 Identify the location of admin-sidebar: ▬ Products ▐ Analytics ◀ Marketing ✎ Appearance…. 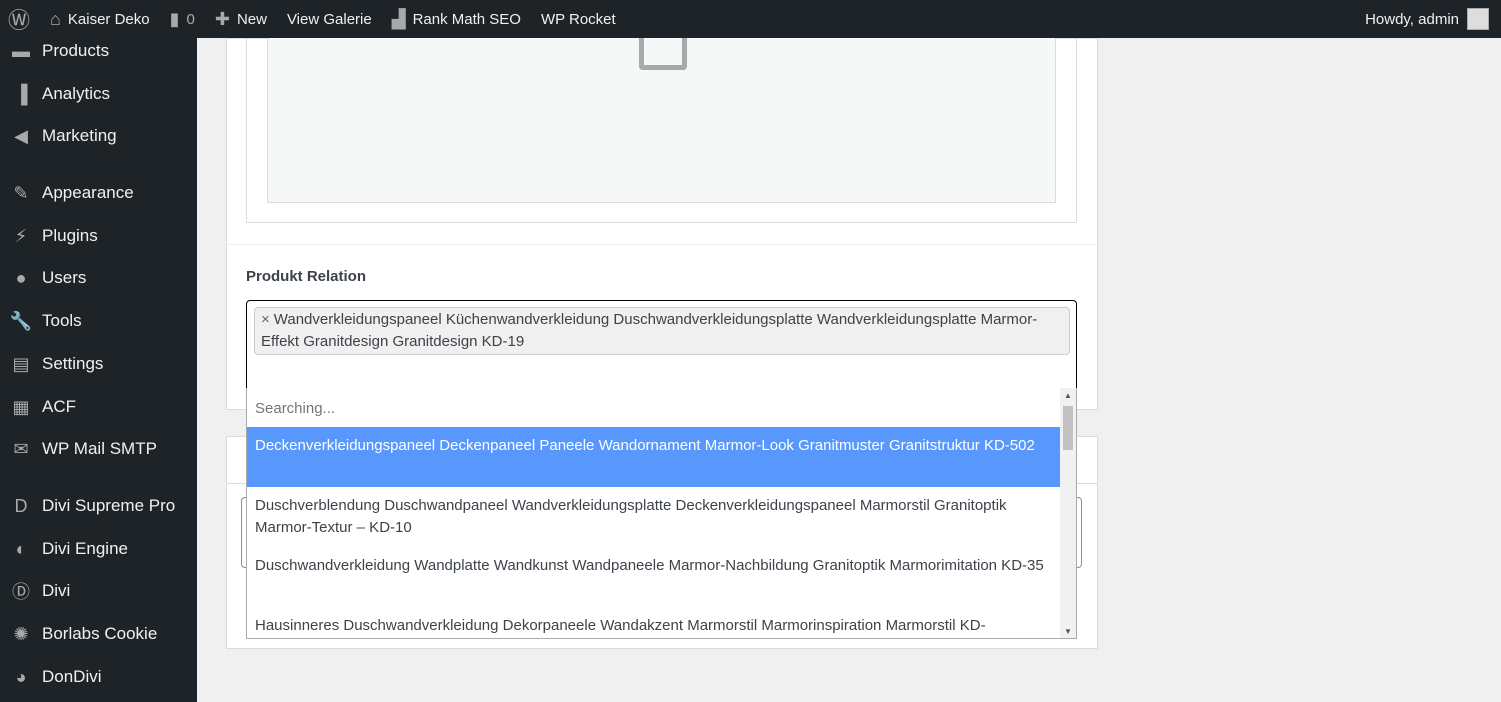
(98, 370).